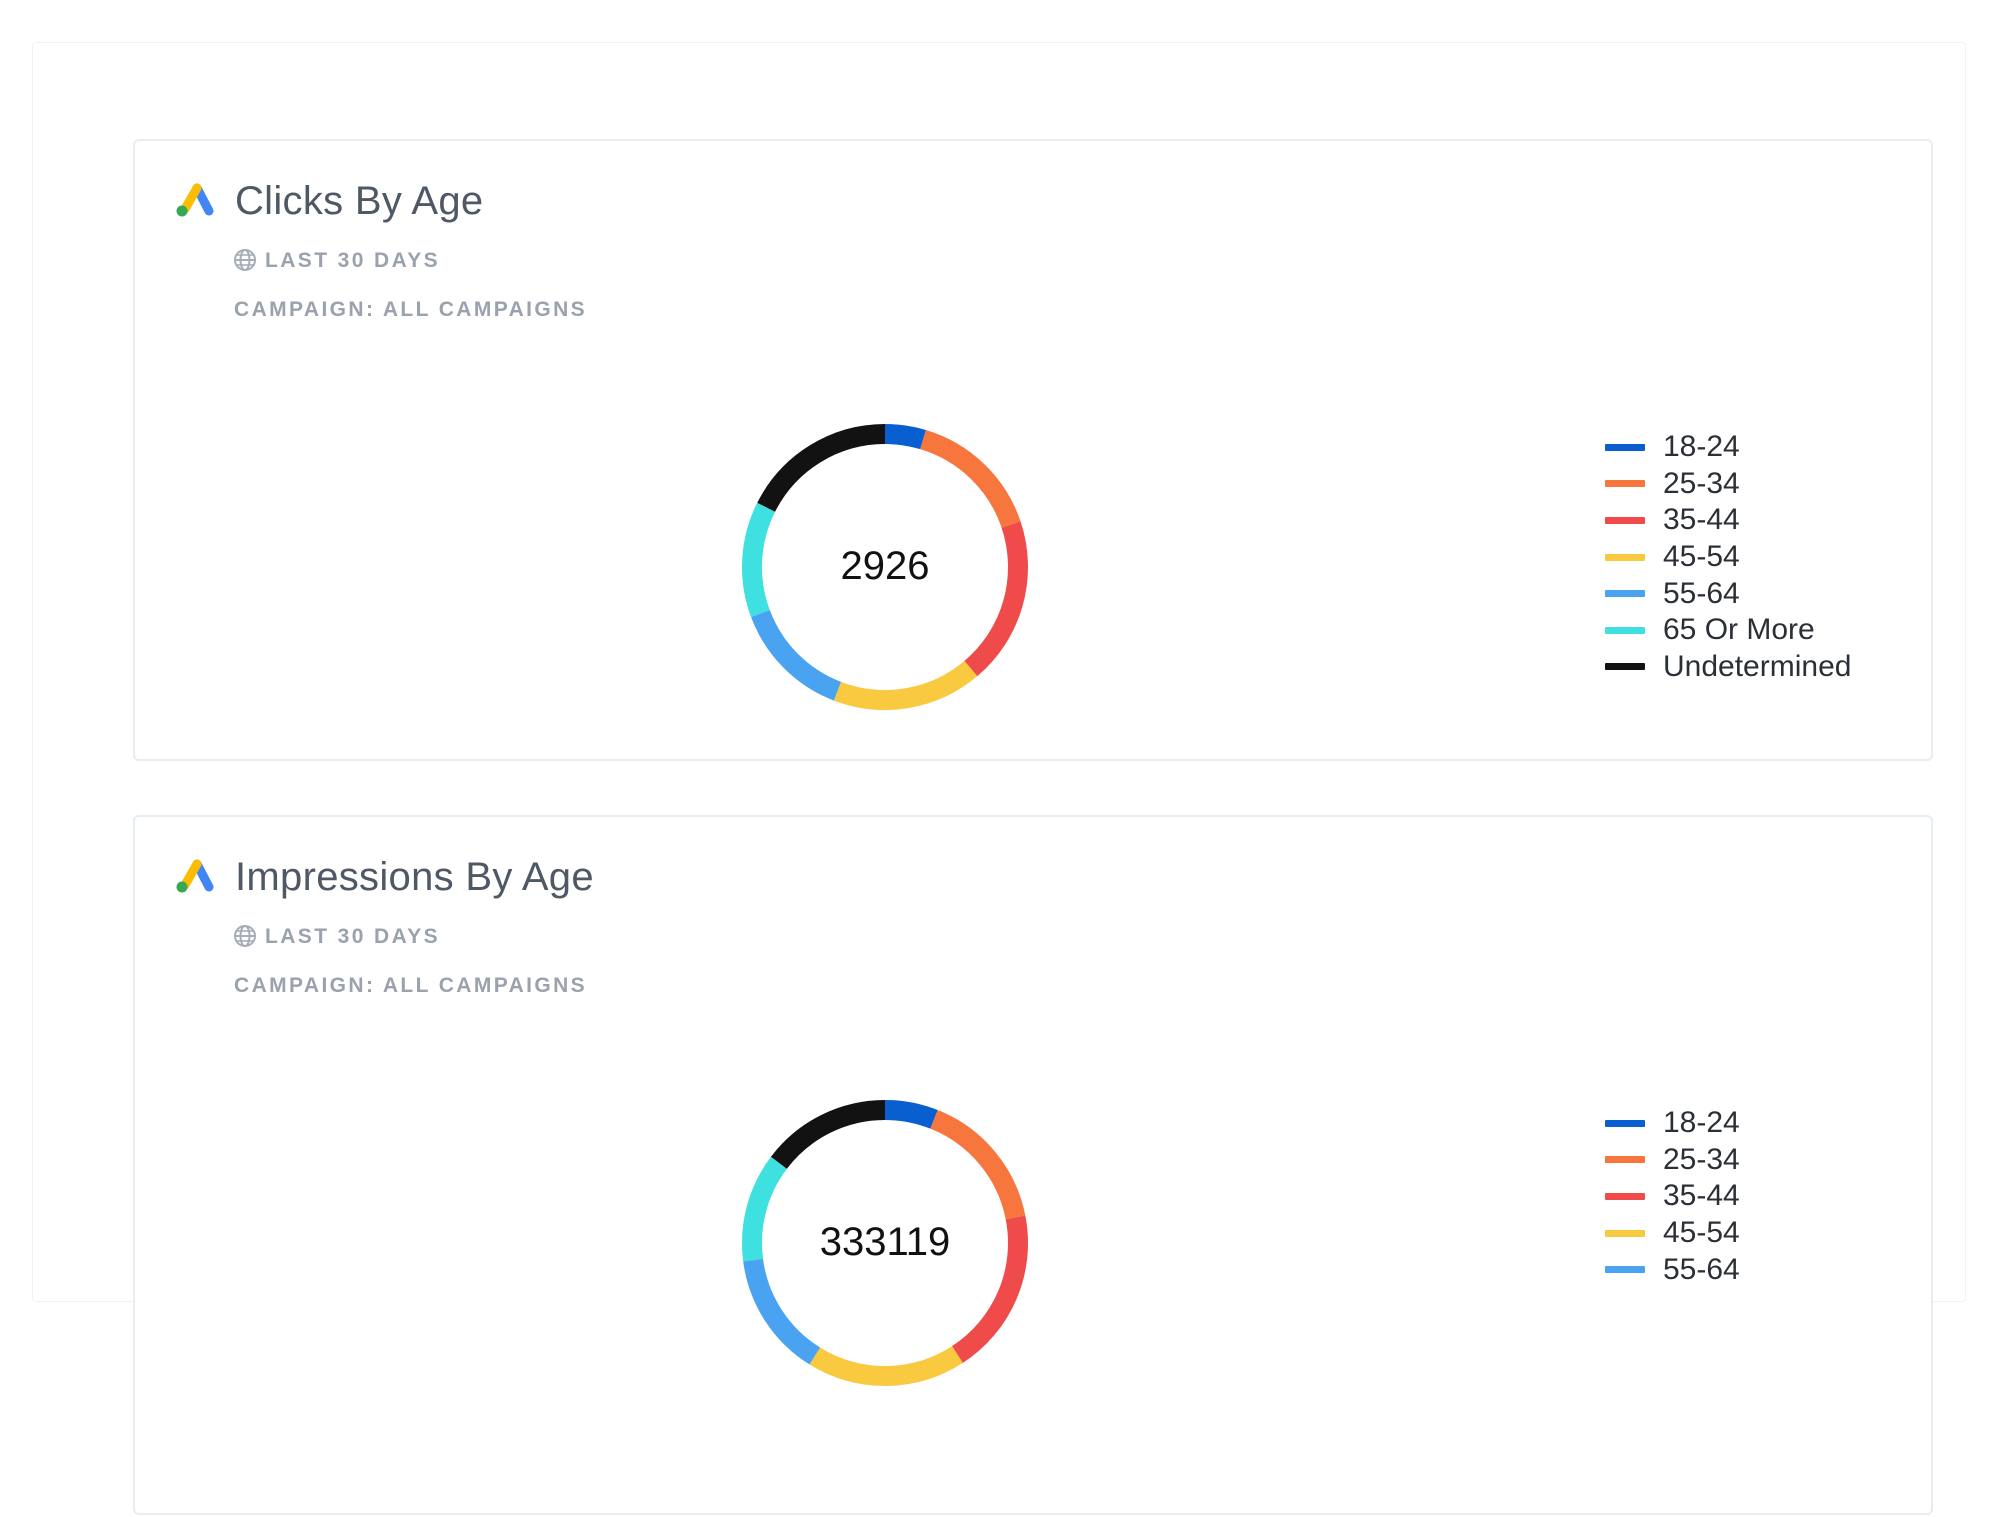  I want to click on donut-center-total: 2926, so click(885, 566).